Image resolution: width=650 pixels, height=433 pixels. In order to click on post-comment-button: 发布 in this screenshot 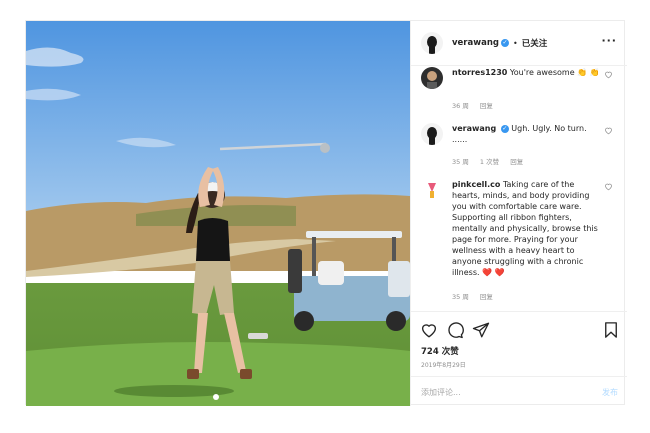, I will do `click(610, 392)`.